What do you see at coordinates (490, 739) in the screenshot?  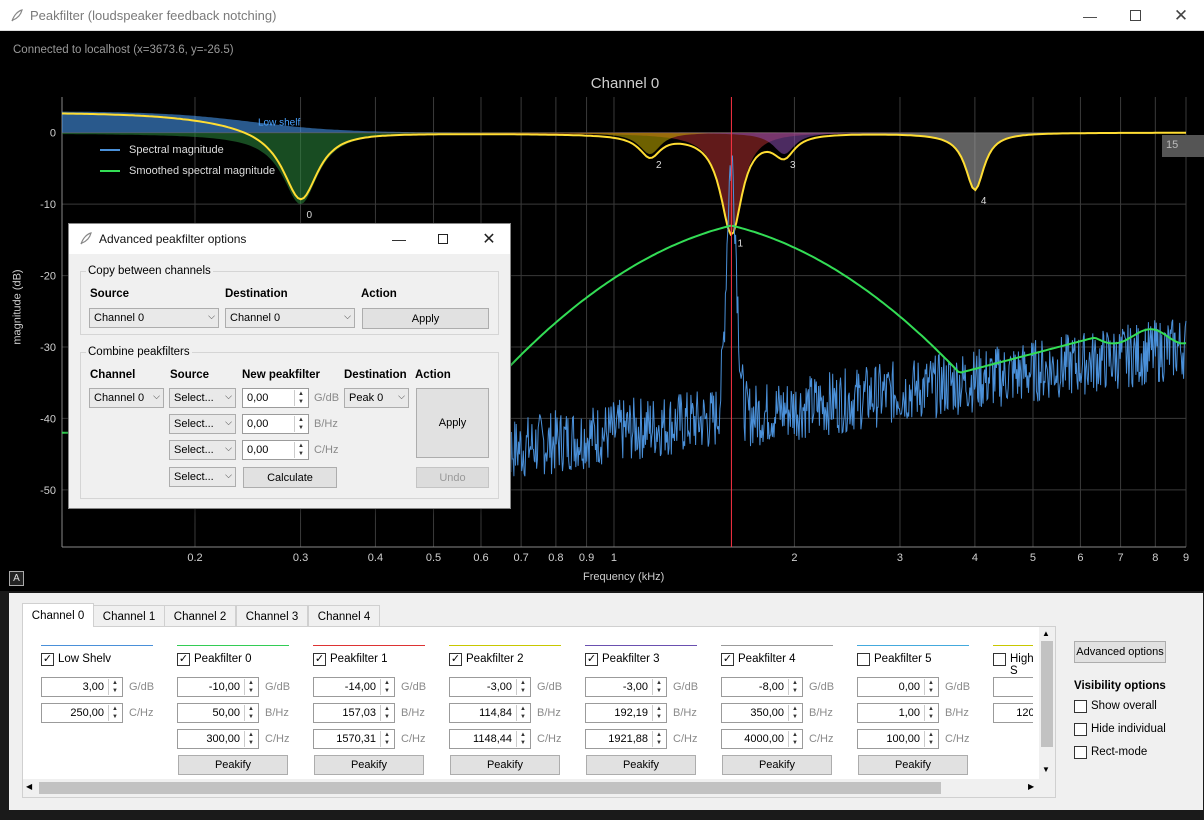 I see `filter-value-input: 1148,44 ▲ ▼` at bounding box center [490, 739].